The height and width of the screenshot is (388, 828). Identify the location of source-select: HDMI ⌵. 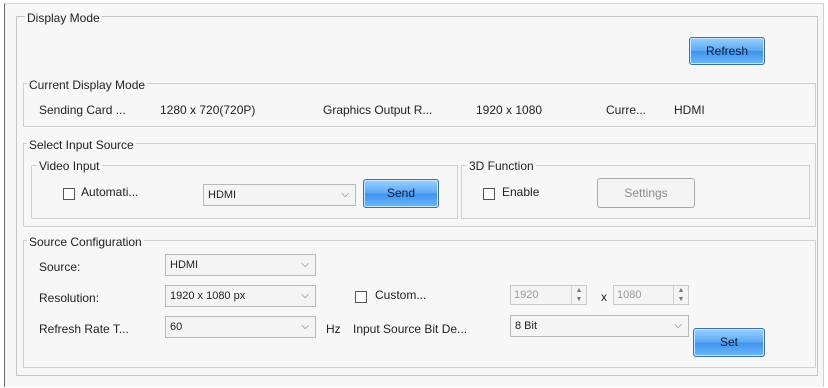
(240, 265).